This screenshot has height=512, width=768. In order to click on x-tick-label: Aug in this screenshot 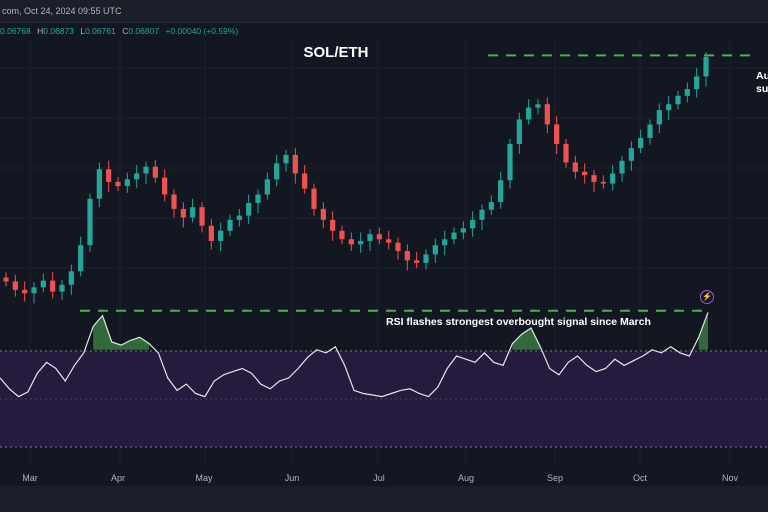, I will do `click(466, 478)`.